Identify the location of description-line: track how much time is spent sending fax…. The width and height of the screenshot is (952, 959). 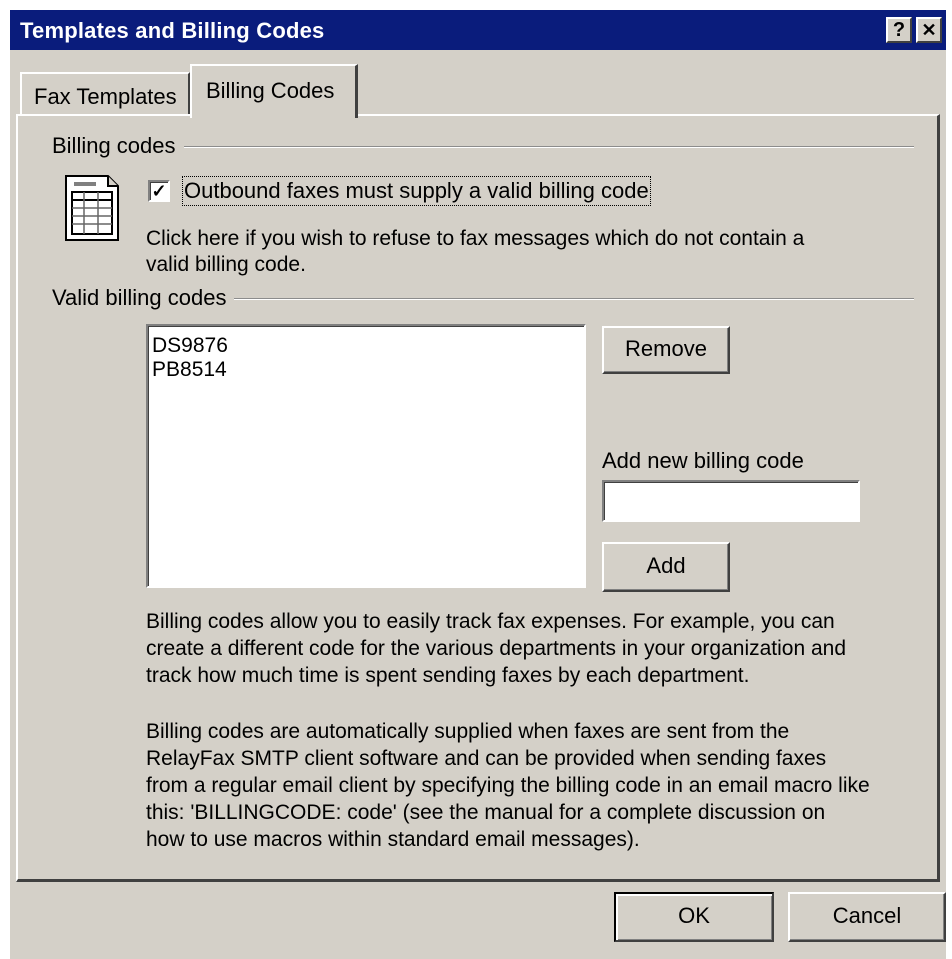
(448, 675).